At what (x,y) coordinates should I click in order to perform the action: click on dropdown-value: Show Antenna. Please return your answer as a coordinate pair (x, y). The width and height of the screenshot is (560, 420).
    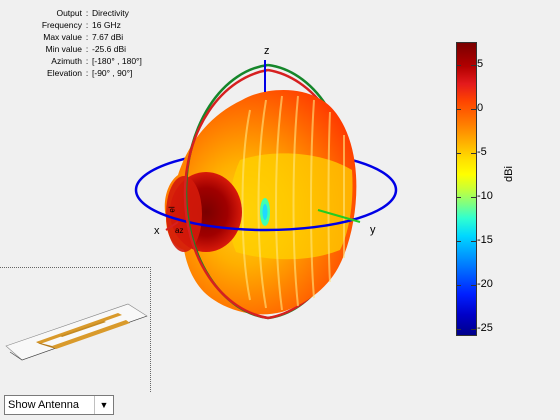
    Looking at the image, I should click on (43, 405).